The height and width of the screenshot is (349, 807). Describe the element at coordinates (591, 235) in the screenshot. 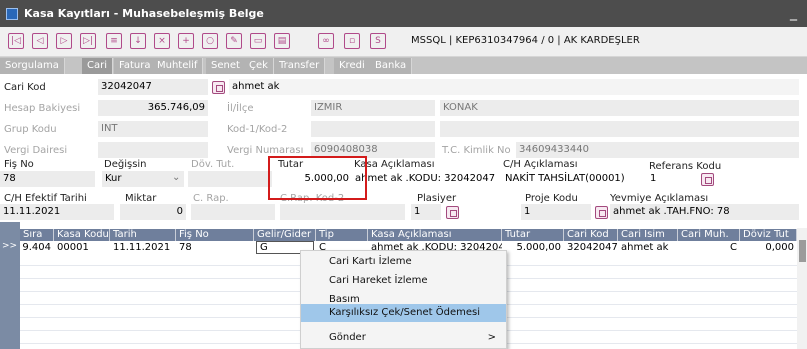

I see `column-cari-kod: Cari Kod` at that location.